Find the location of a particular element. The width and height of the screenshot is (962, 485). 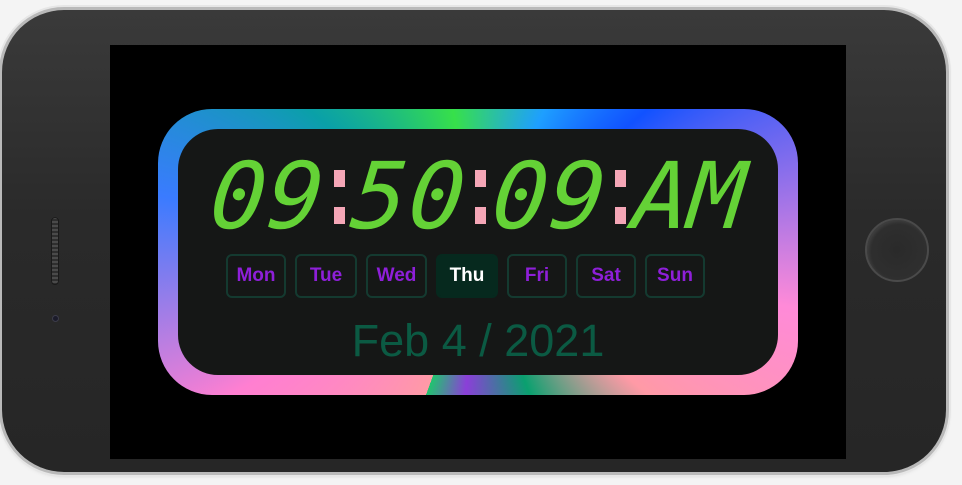

home-button is located at coordinates (897, 250).